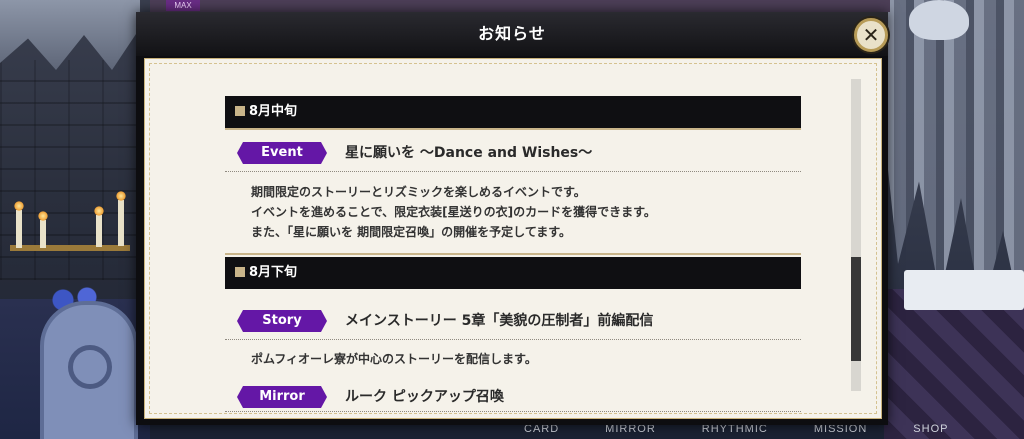 The image size is (1024, 439). I want to click on entry-tag: Story, so click(282, 321).